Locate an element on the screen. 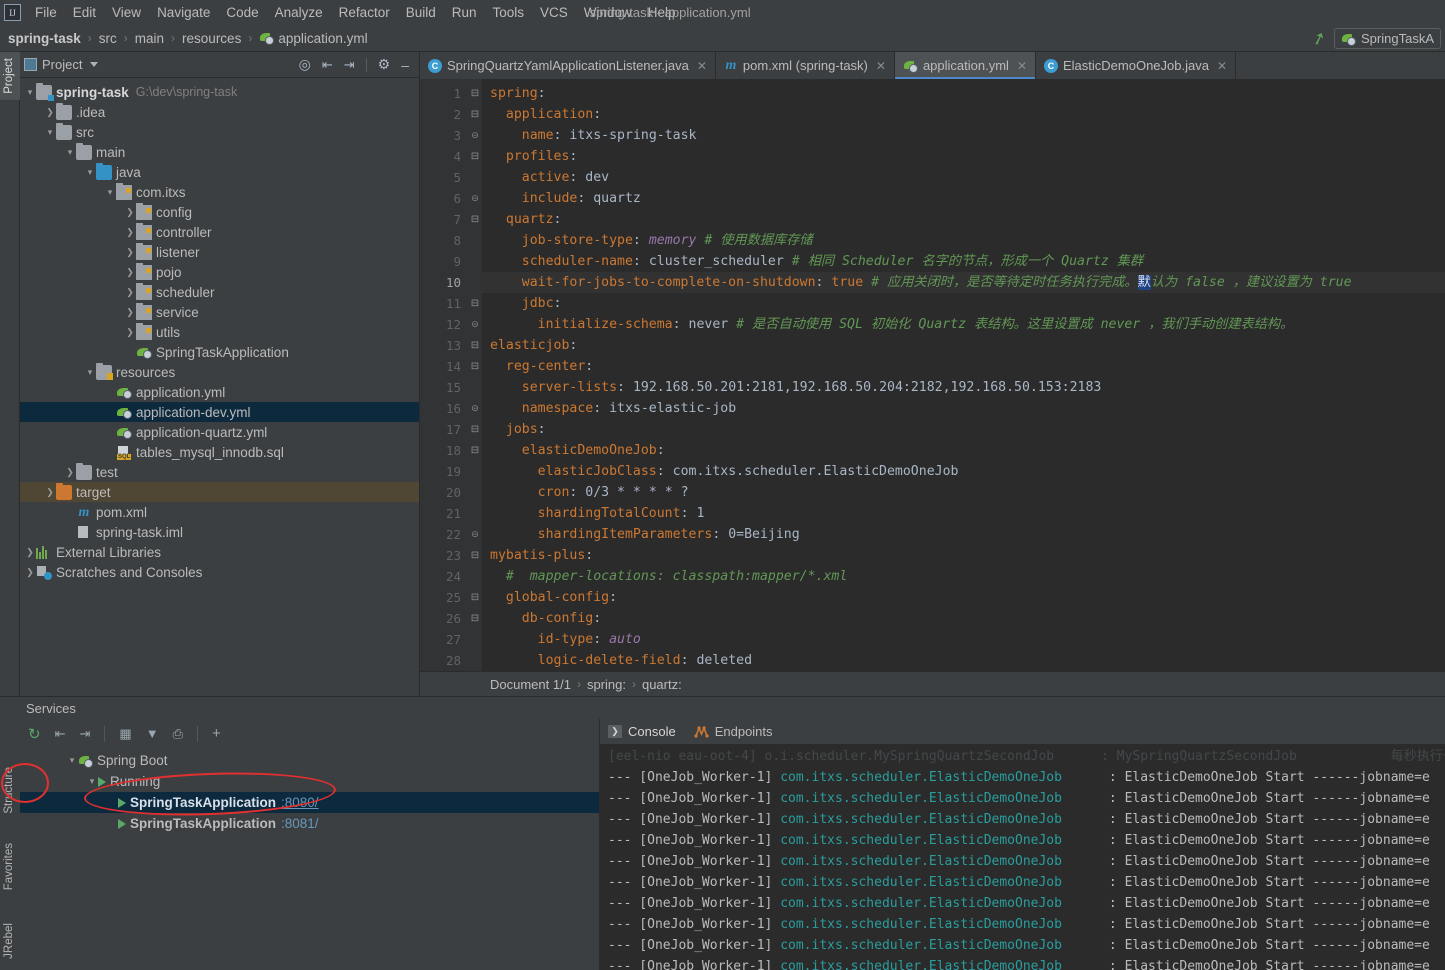 The height and width of the screenshot is (970, 1445). project-tree-row: SpringTaskApplication is located at coordinates (219, 352).